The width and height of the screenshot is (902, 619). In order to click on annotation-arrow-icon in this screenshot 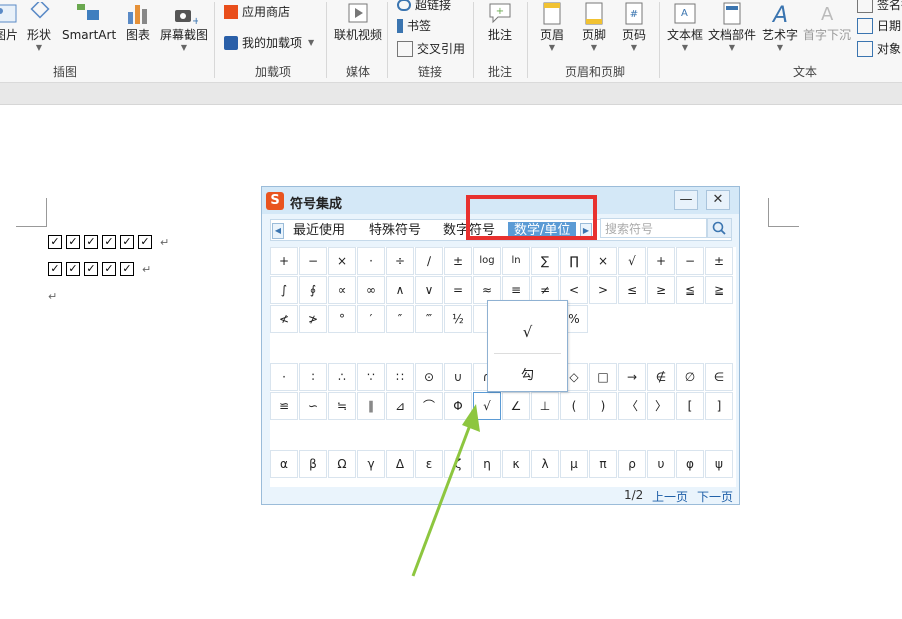, I will do `click(445, 490)`.